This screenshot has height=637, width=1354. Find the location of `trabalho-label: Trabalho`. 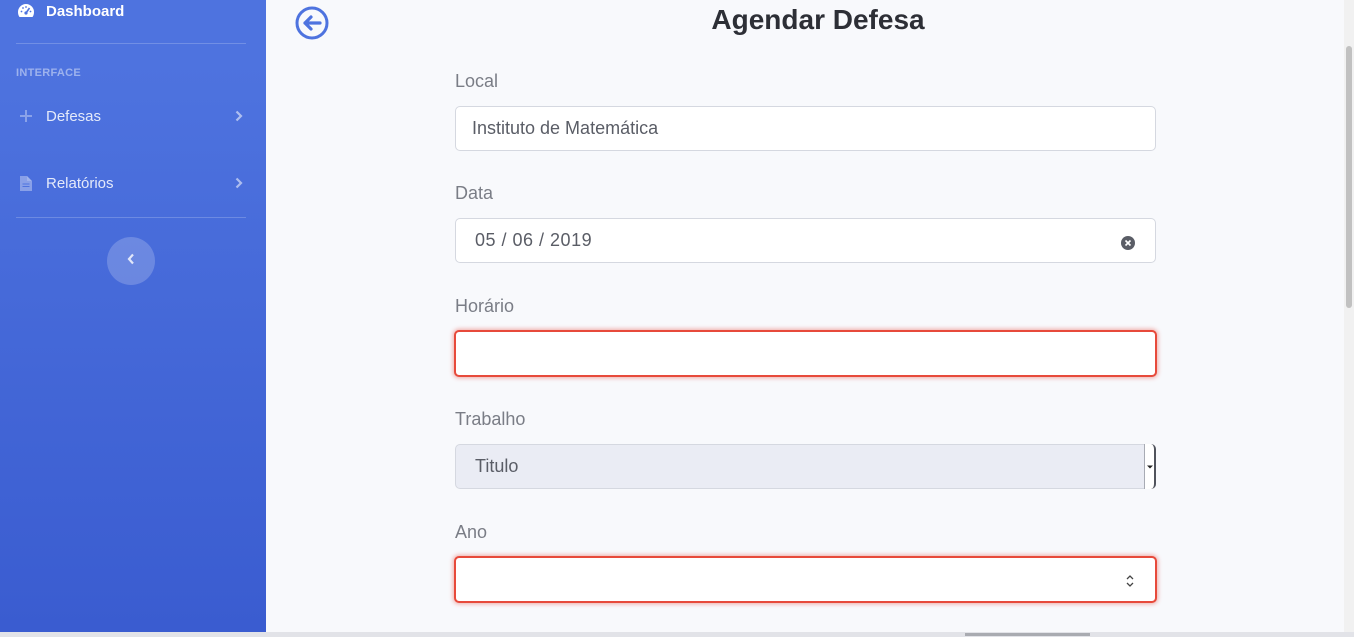

trabalho-label: Trabalho is located at coordinates (490, 419).